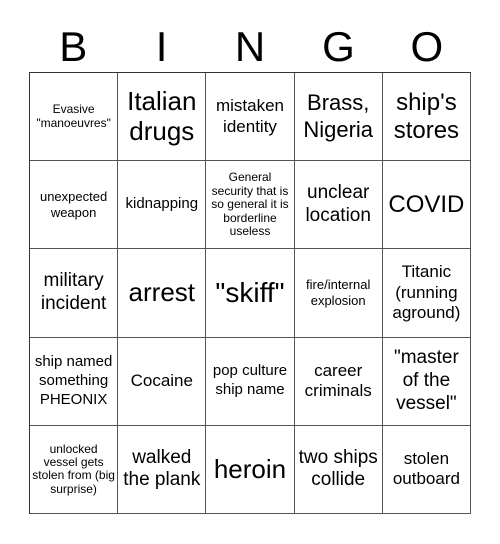  I want to click on bingo-cell: "master of the vessel", so click(426, 381).